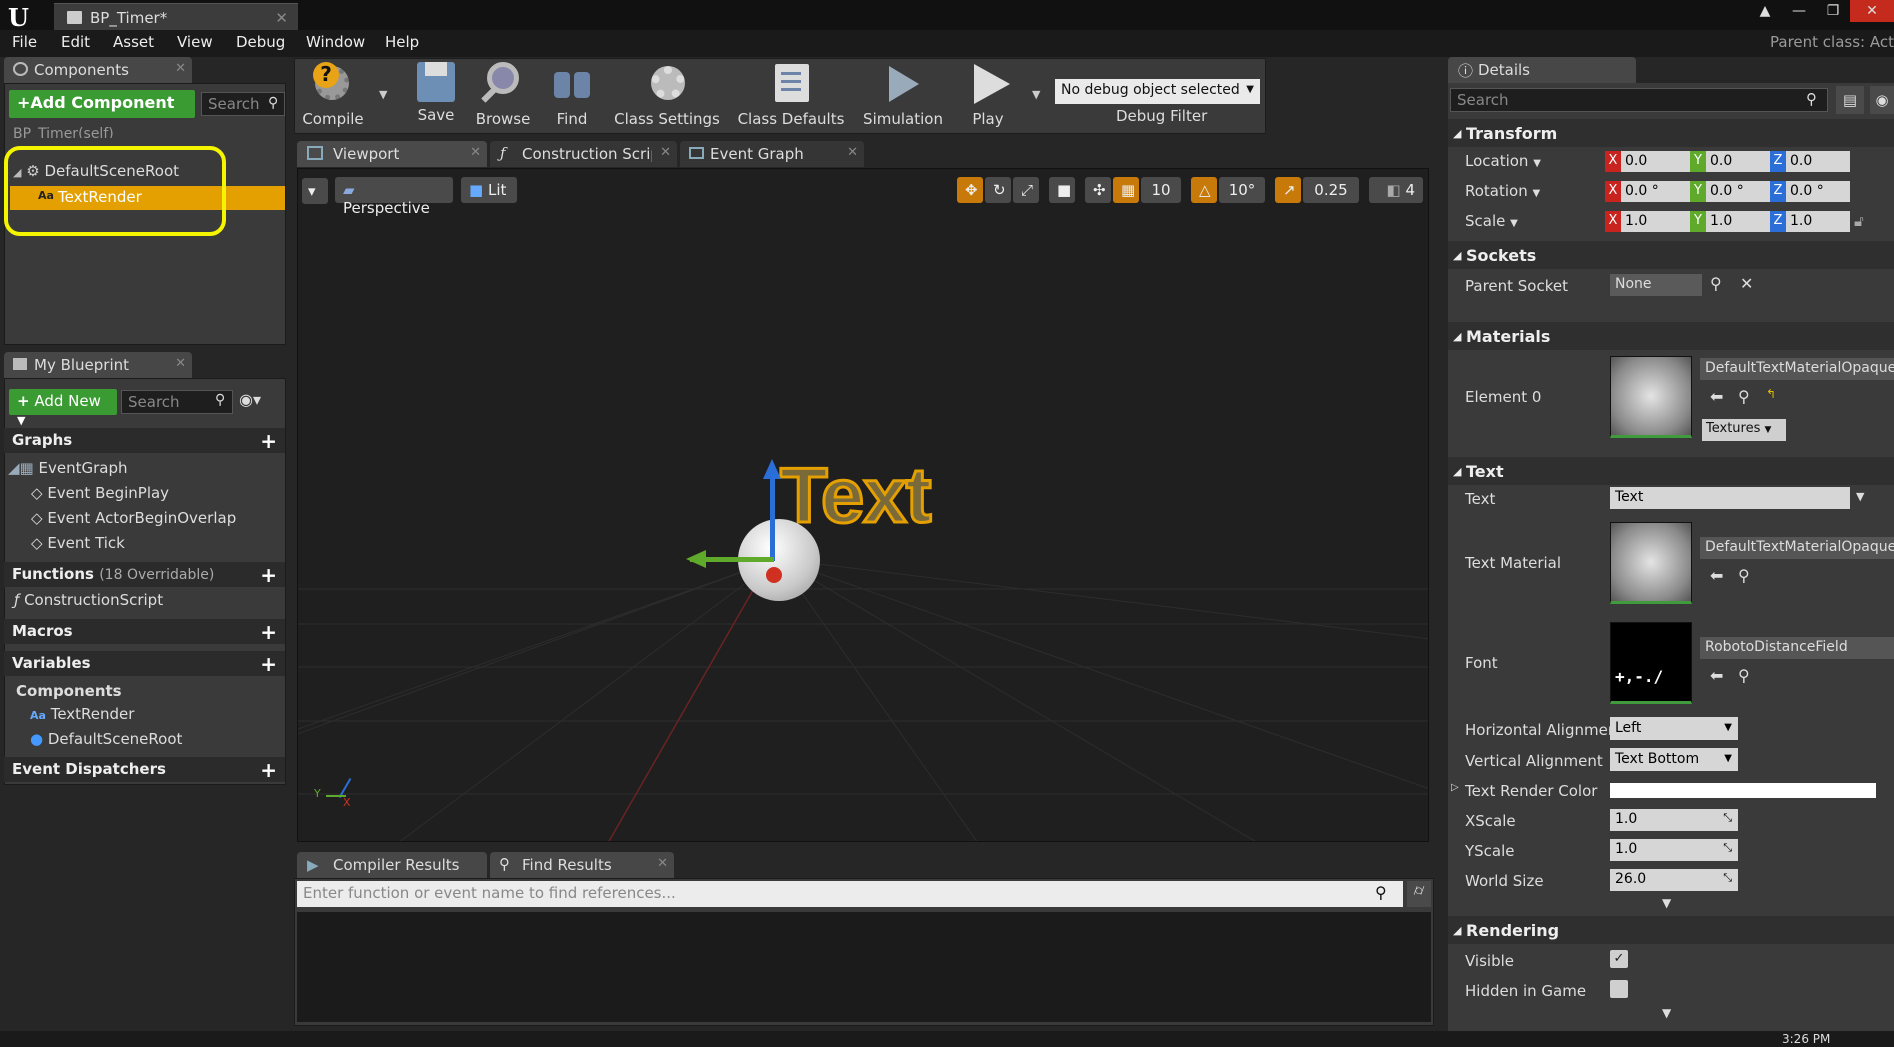 This screenshot has width=1894, height=1047. I want to click on font-select: RobotoDistanceField, so click(1797, 648).